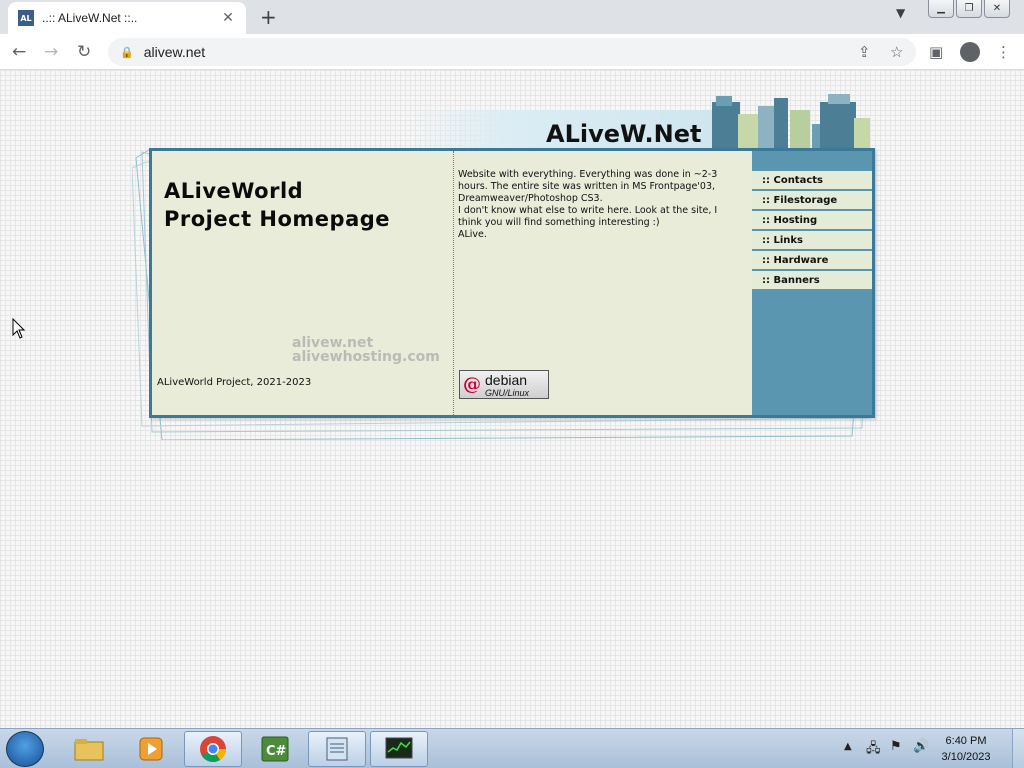  What do you see at coordinates (234, 191) in the screenshot?
I see `heading-line-1: ALiveWorld` at bounding box center [234, 191].